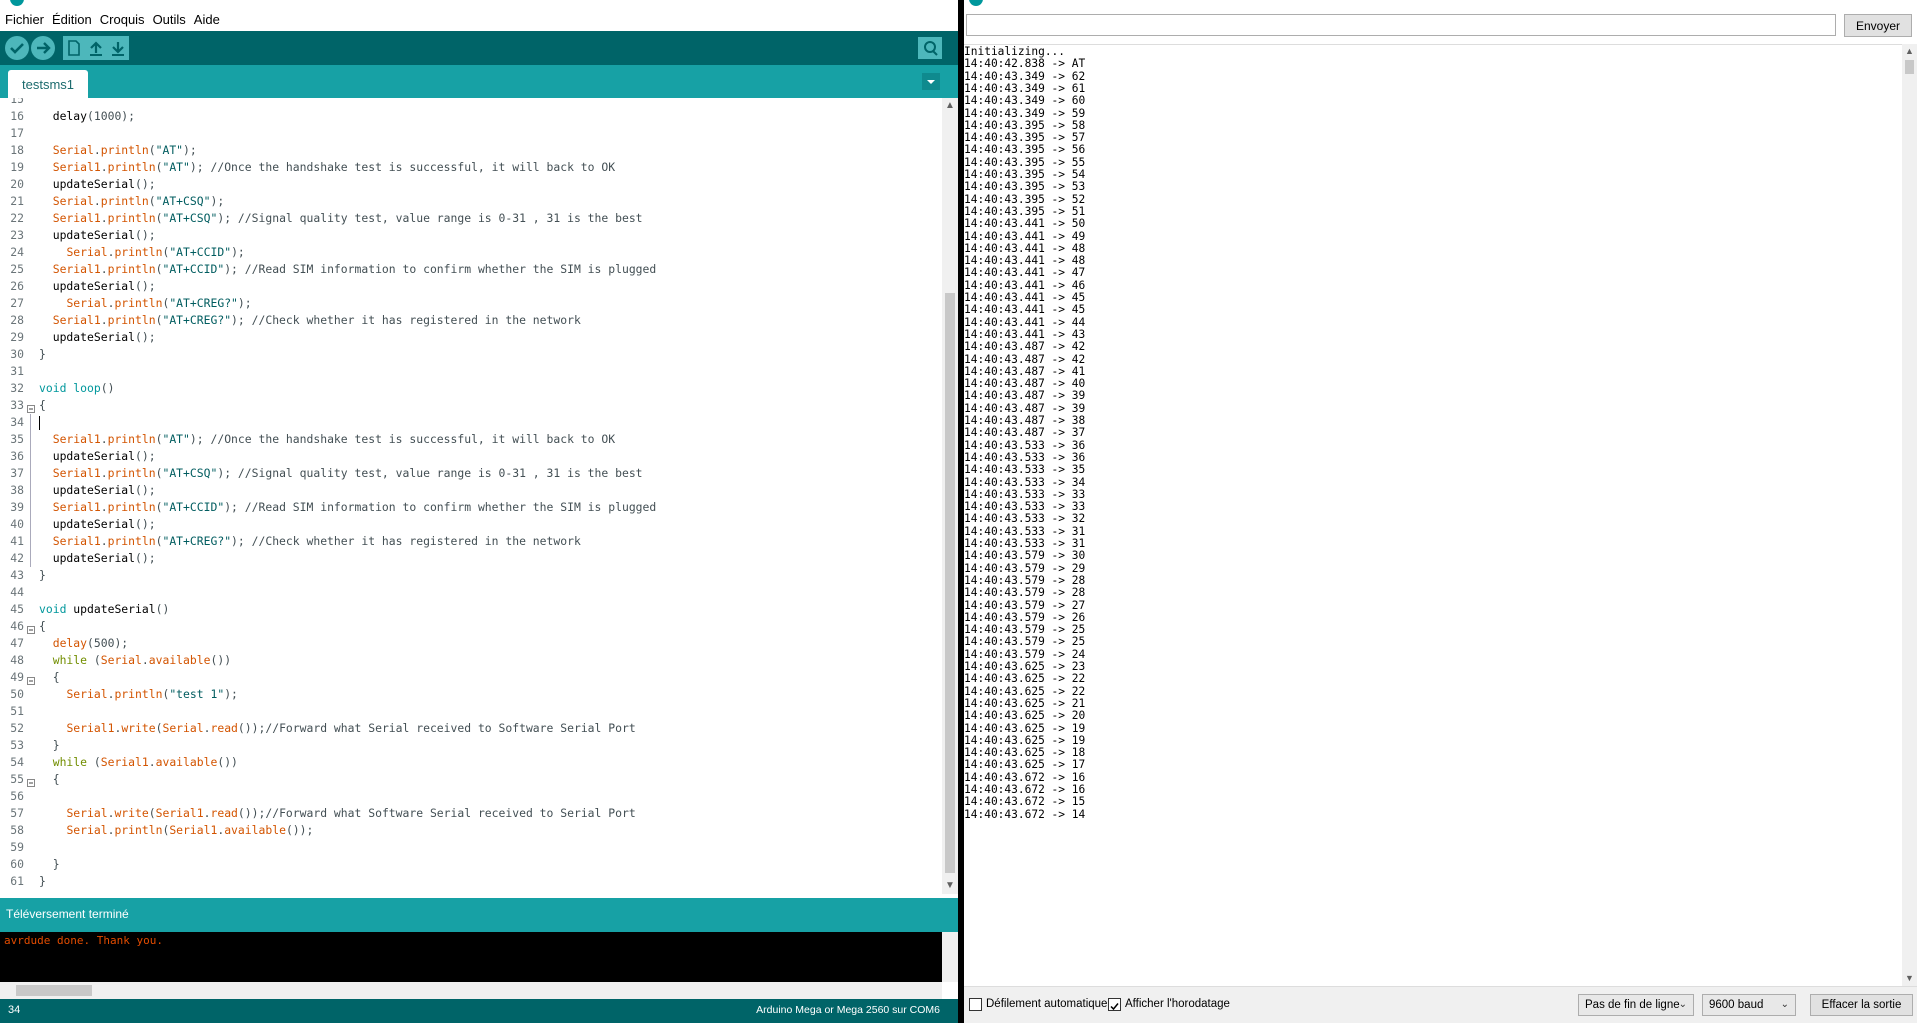  What do you see at coordinates (470, 847) in the screenshot?
I see `code-line: 59` at bounding box center [470, 847].